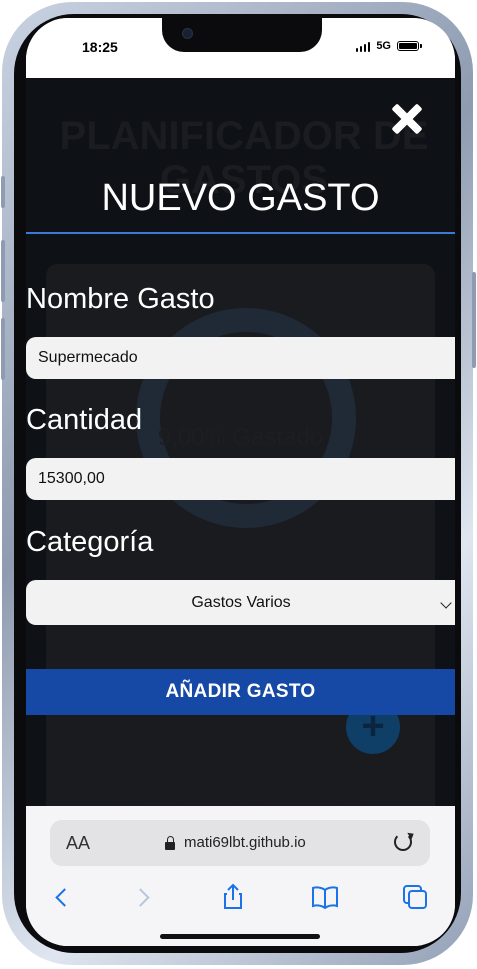  Describe the element at coordinates (84, 420) in the screenshot. I see `amount-label: Cantidad` at that location.